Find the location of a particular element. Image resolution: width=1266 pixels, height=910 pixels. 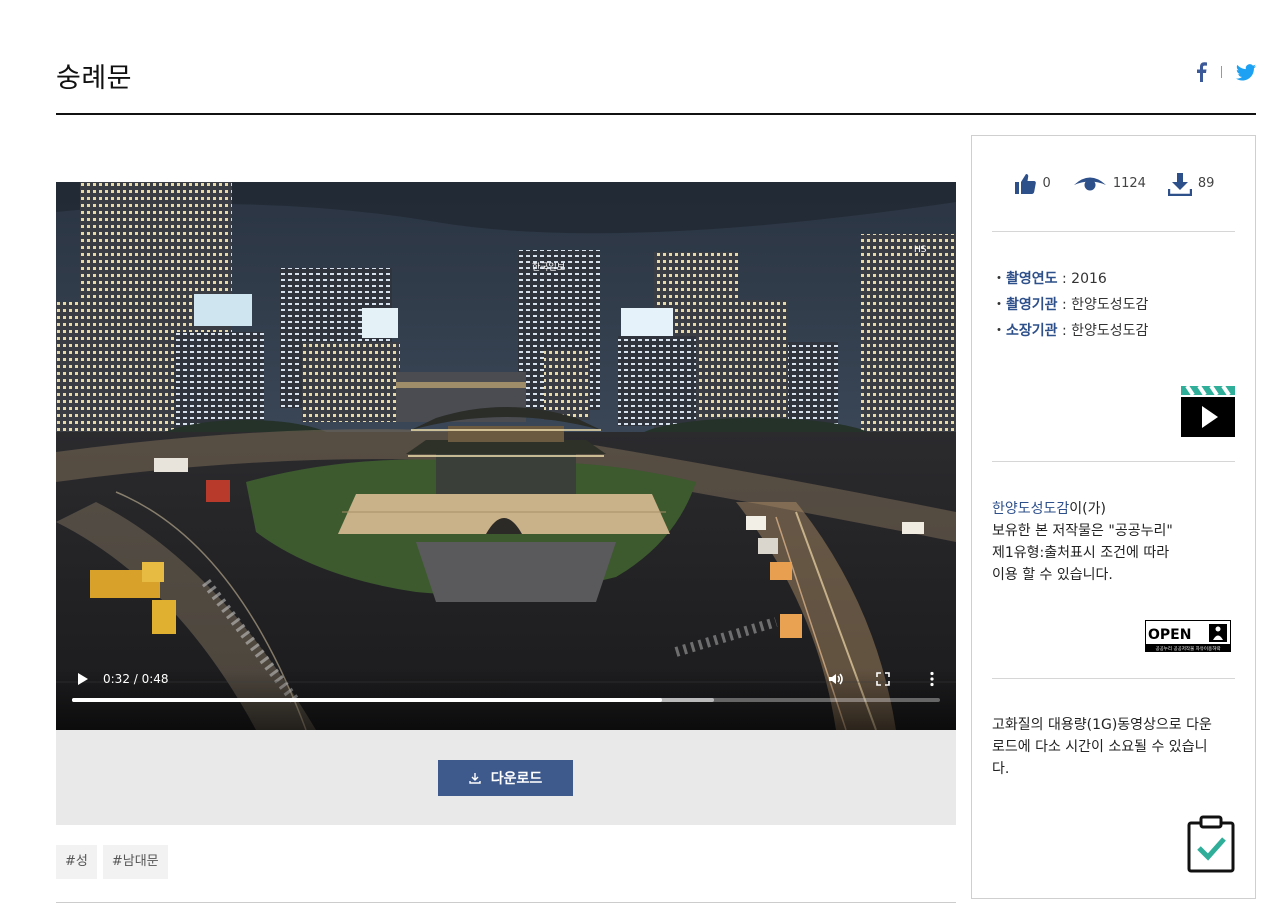

facebook-icon is located at coordinates (1201, 72).